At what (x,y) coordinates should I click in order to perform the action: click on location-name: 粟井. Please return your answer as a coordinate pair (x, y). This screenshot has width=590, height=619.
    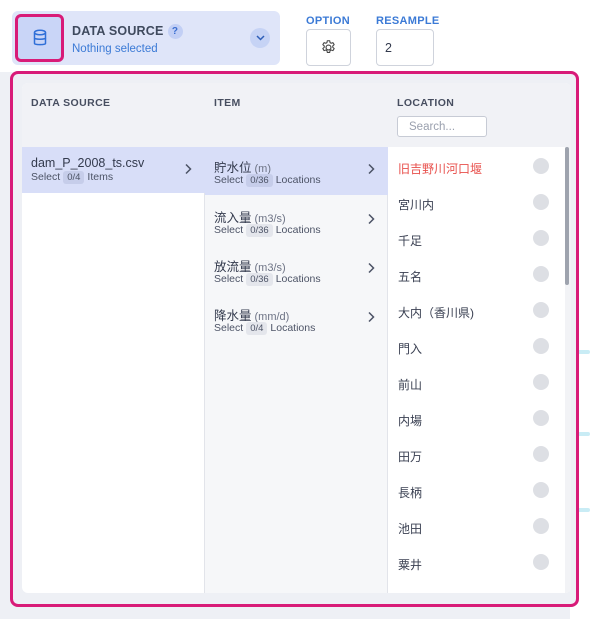
    Looking at the image, I should click on (410, 565).